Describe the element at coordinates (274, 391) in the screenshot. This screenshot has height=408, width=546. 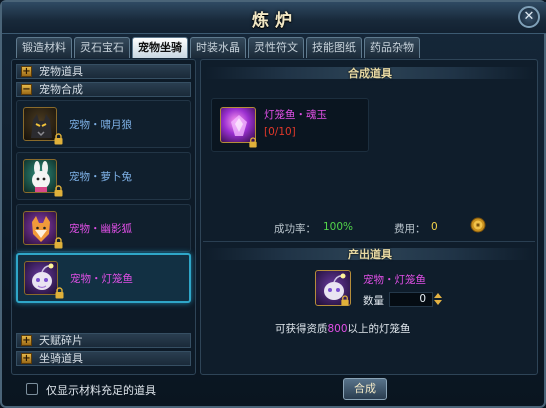
I see `bottom-bar: 仅显示材料充足的道具 合成` at that location.